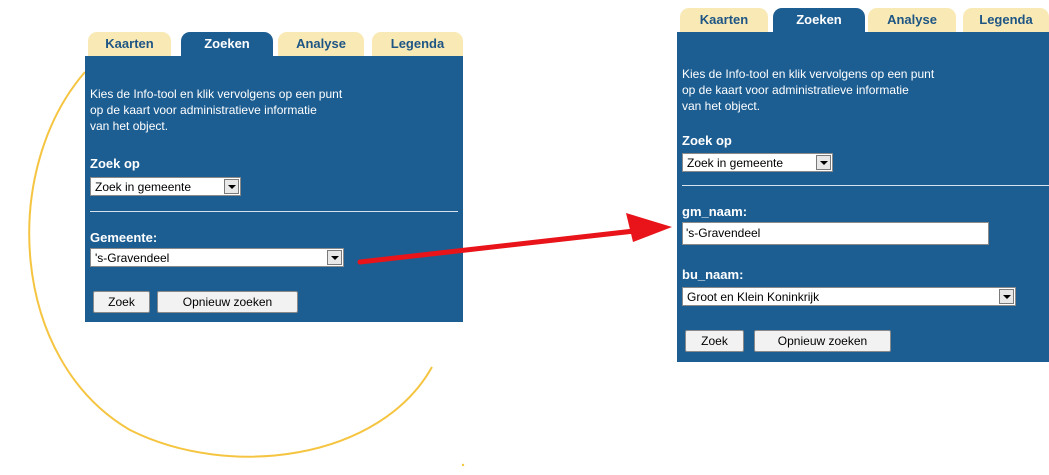 Image resolution: width=1049 pixels, height=475 pixels. What do you see at coordinates (132, 258) in the screenshot?
I see `gemeente-value: 's-Gravendeel` at bounding box center [132, 258].